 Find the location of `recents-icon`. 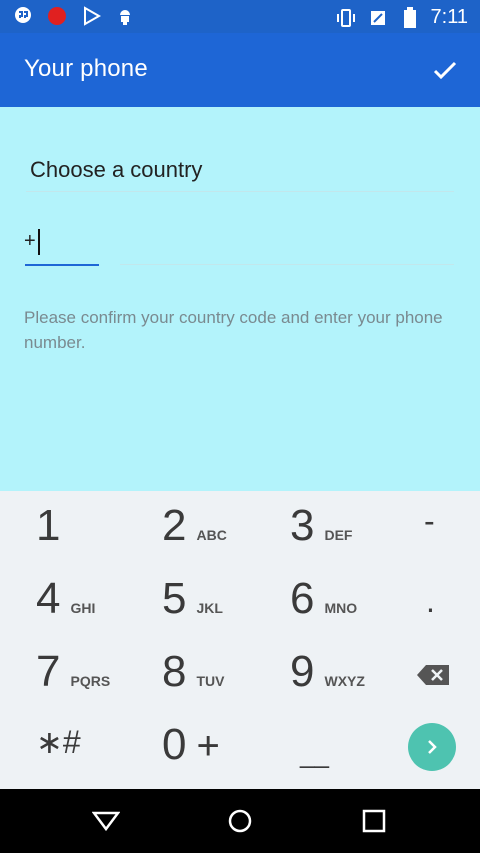

recents-icon is located at coordinates (374, 821).